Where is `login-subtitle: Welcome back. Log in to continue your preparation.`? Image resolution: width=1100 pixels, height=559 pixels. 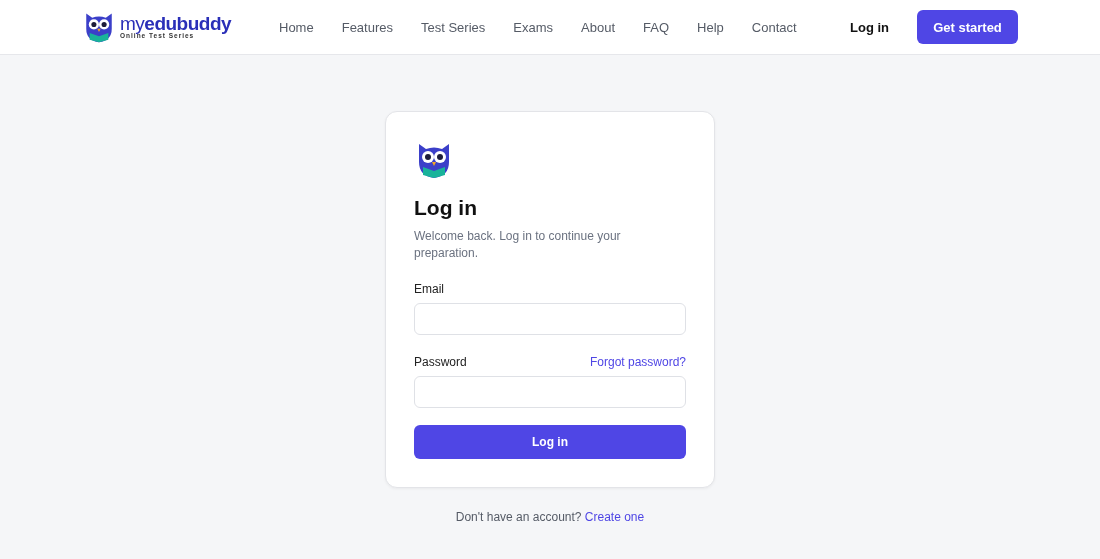 login-subtitle: Welcome back. Log in to continue your preparation. is located at coordinates (518, 245).